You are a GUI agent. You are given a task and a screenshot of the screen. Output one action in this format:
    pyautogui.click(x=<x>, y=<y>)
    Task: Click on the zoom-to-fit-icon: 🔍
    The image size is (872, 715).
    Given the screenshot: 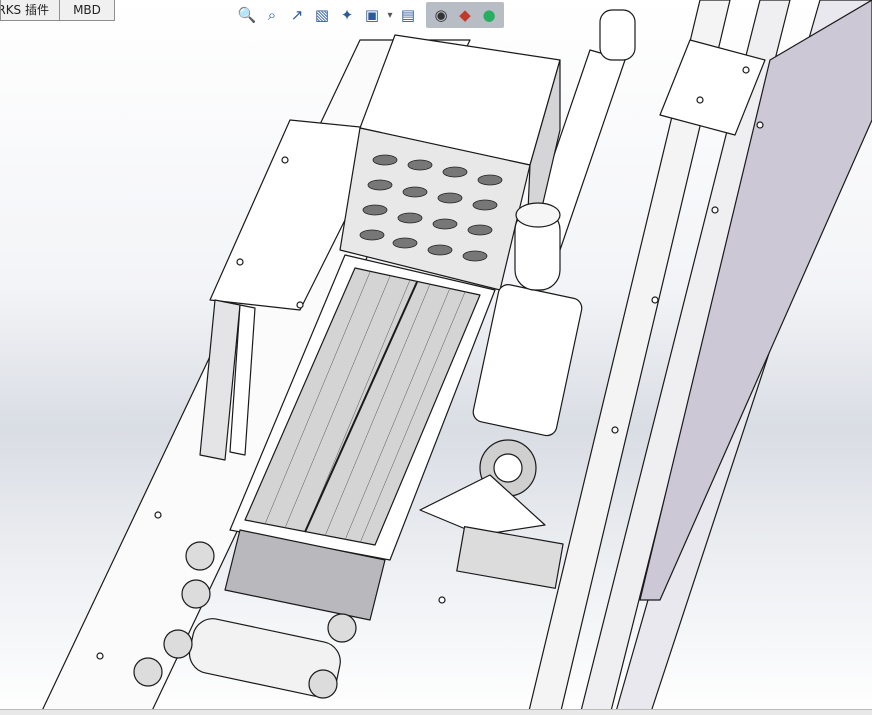 What is the action you would take?
    pyautogui.click(x=247, y=15)
    